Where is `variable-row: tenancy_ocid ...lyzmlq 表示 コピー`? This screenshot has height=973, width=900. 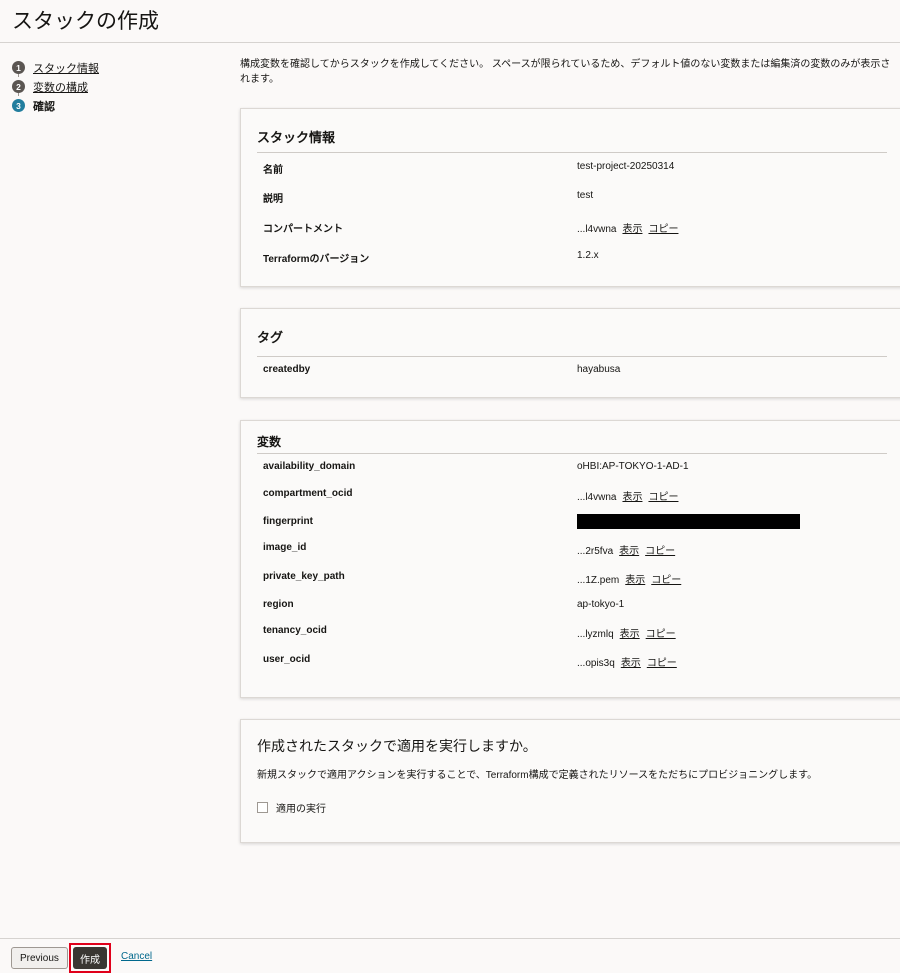 variable-row: tenancy_ocid ...lyzmlq 表示 コピー is located at coordinates (581, 633).